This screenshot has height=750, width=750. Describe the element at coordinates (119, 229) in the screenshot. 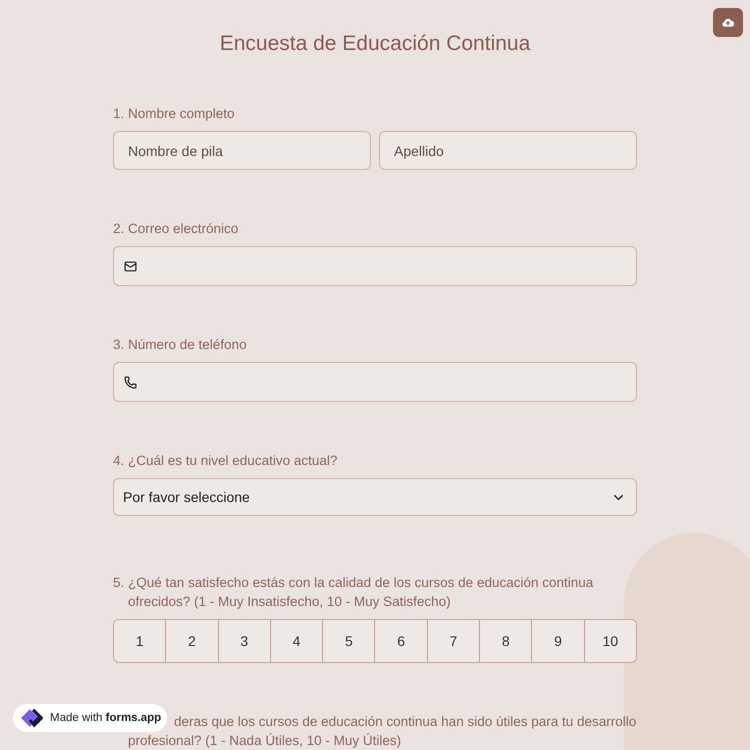

I see `question-number: 2.` at that location.